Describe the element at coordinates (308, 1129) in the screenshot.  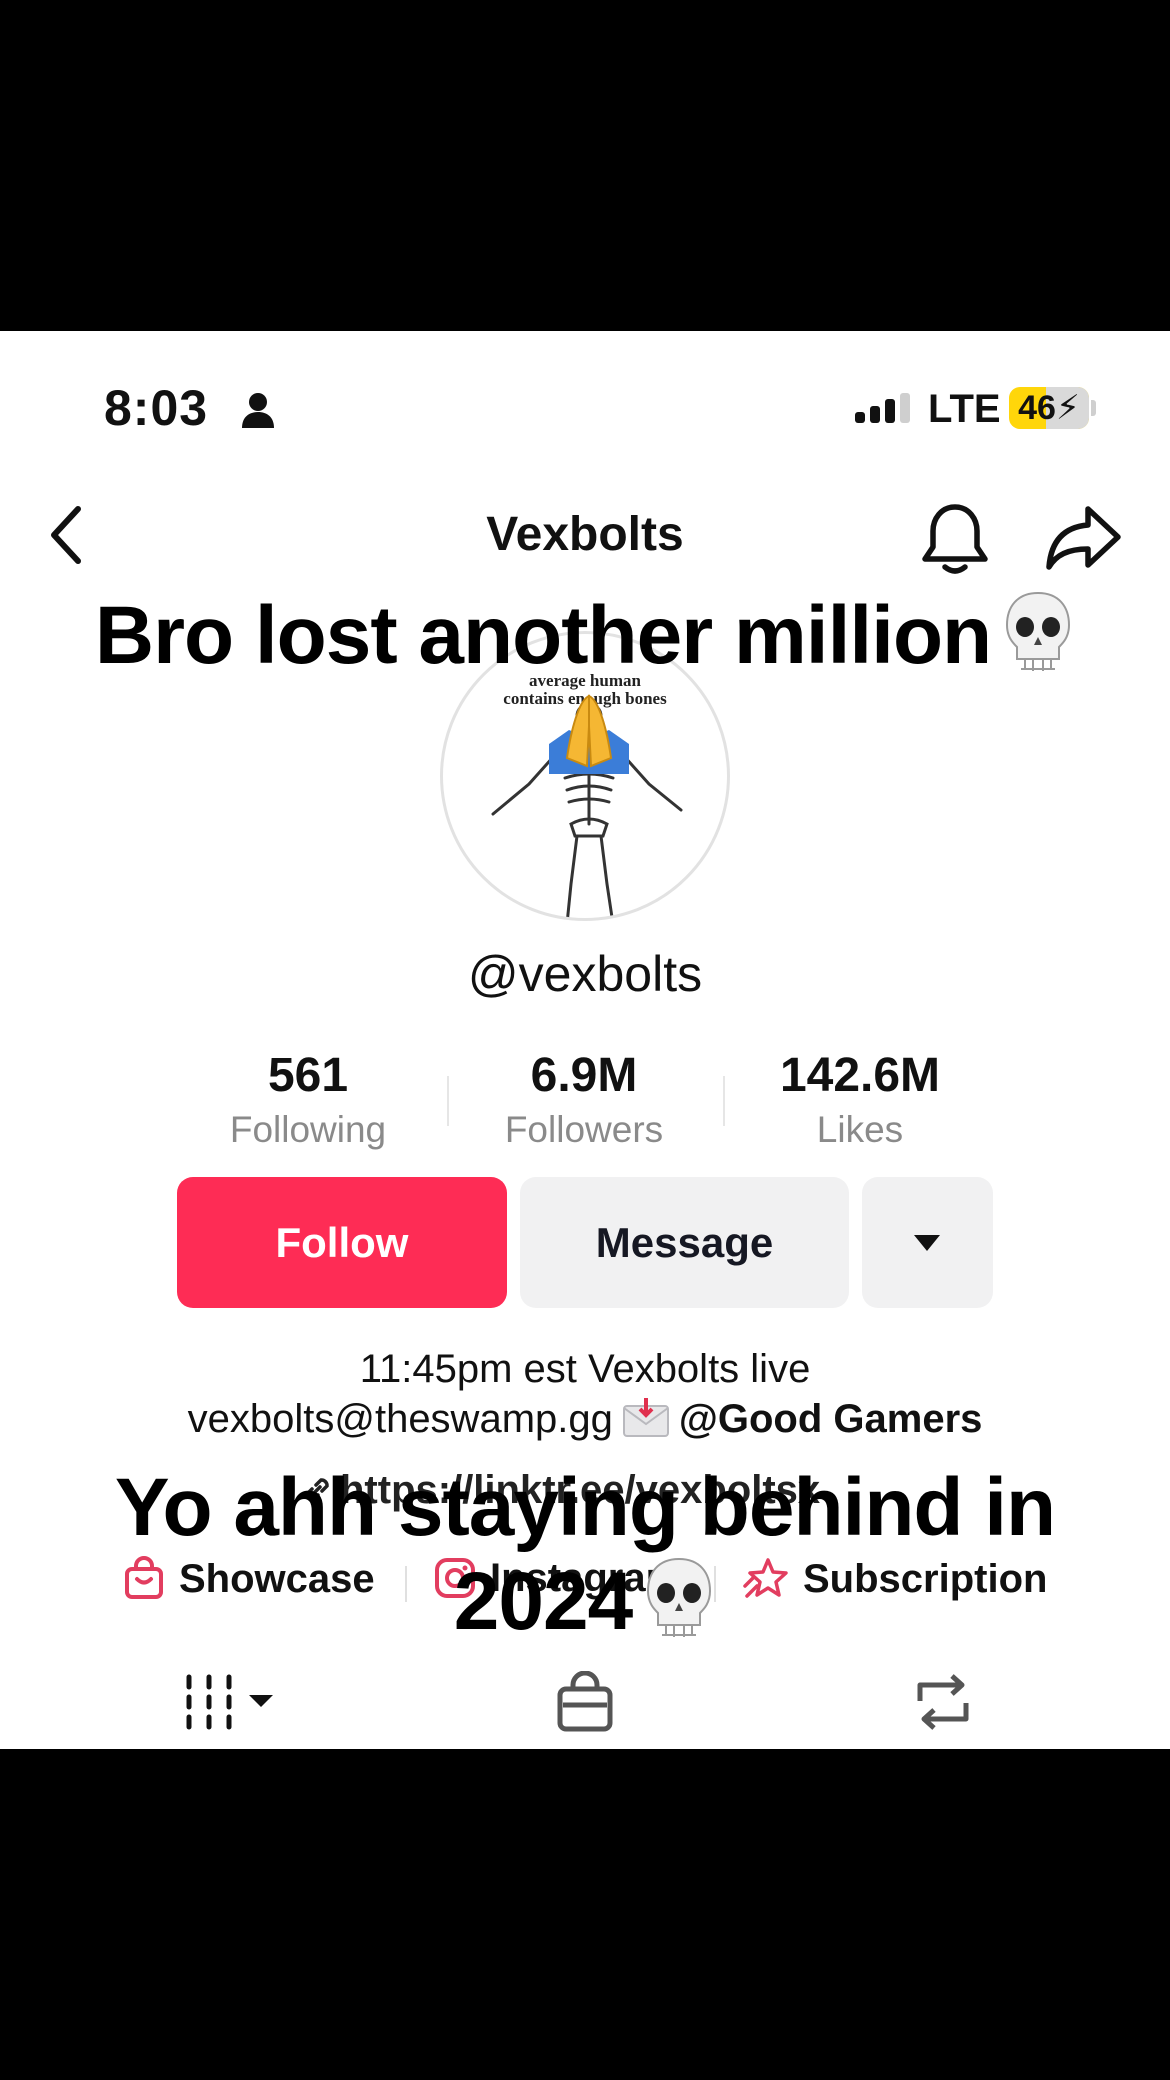
I see `following-label: Following` at that location.